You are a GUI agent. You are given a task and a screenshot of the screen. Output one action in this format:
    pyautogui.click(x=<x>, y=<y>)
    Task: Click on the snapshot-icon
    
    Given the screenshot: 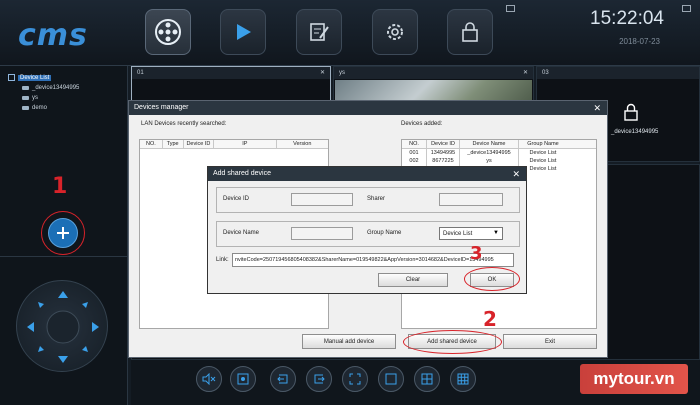 What is the action you would take?
    pyautogui.click(x=243, y=379)
    